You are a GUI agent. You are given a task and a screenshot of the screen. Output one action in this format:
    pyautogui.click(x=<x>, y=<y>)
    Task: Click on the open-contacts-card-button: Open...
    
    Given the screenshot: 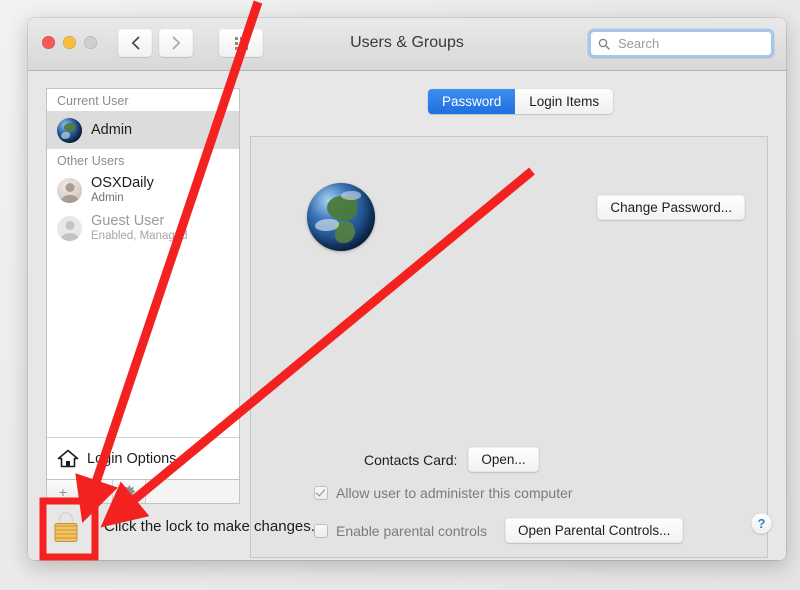 What is the action you would take?
    pyautogui.click(x=503, y=459)
    